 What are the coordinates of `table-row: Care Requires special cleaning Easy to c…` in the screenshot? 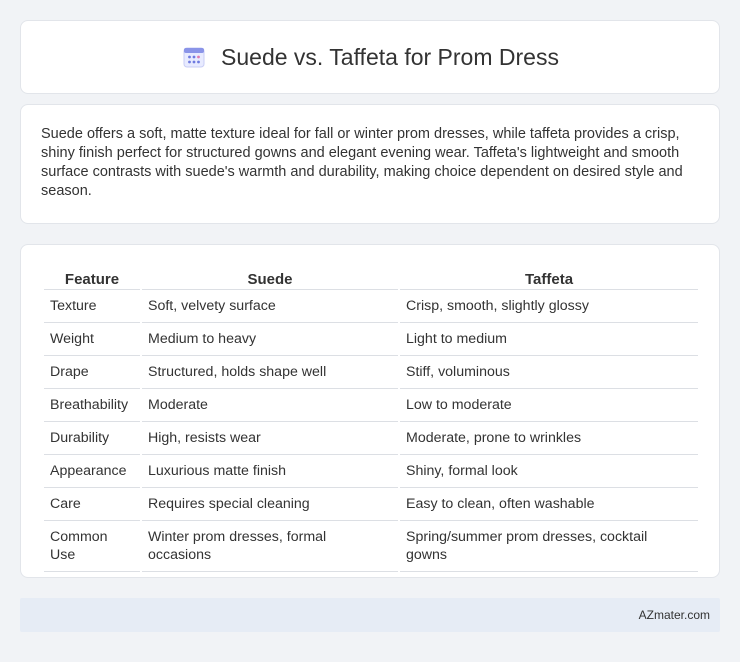 It's located at (371, 504).